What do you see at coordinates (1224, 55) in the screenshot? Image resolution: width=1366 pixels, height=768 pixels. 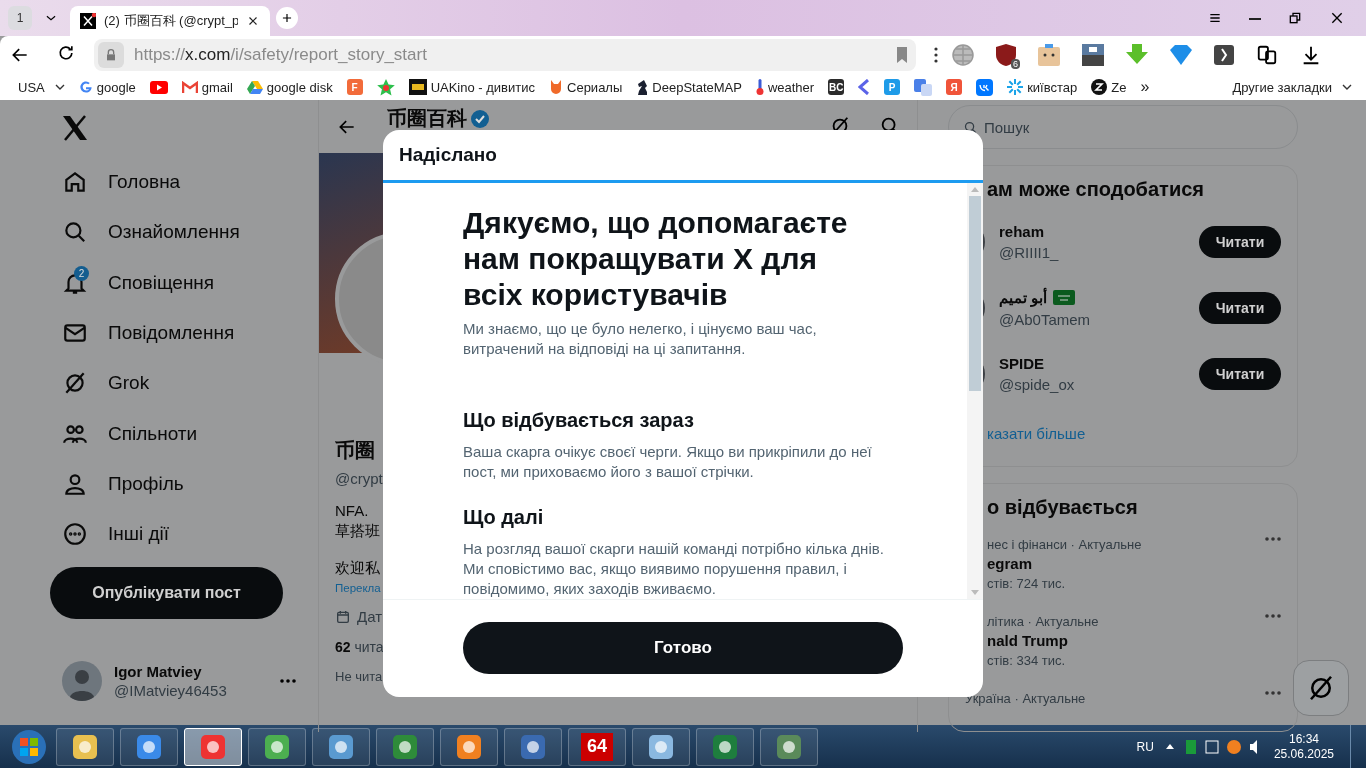 I see `split-square-icon` at bounding box center [1224, 55].